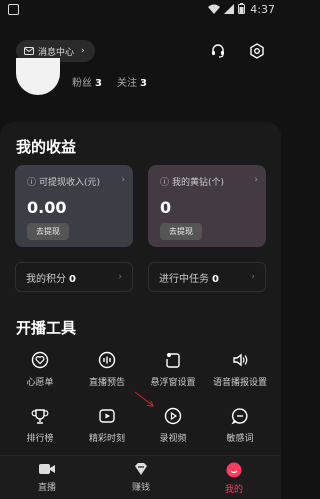 This screenshot has height=499, width=320. I want to click on tool-leaderboard: 排行榜, so click(40, 425).